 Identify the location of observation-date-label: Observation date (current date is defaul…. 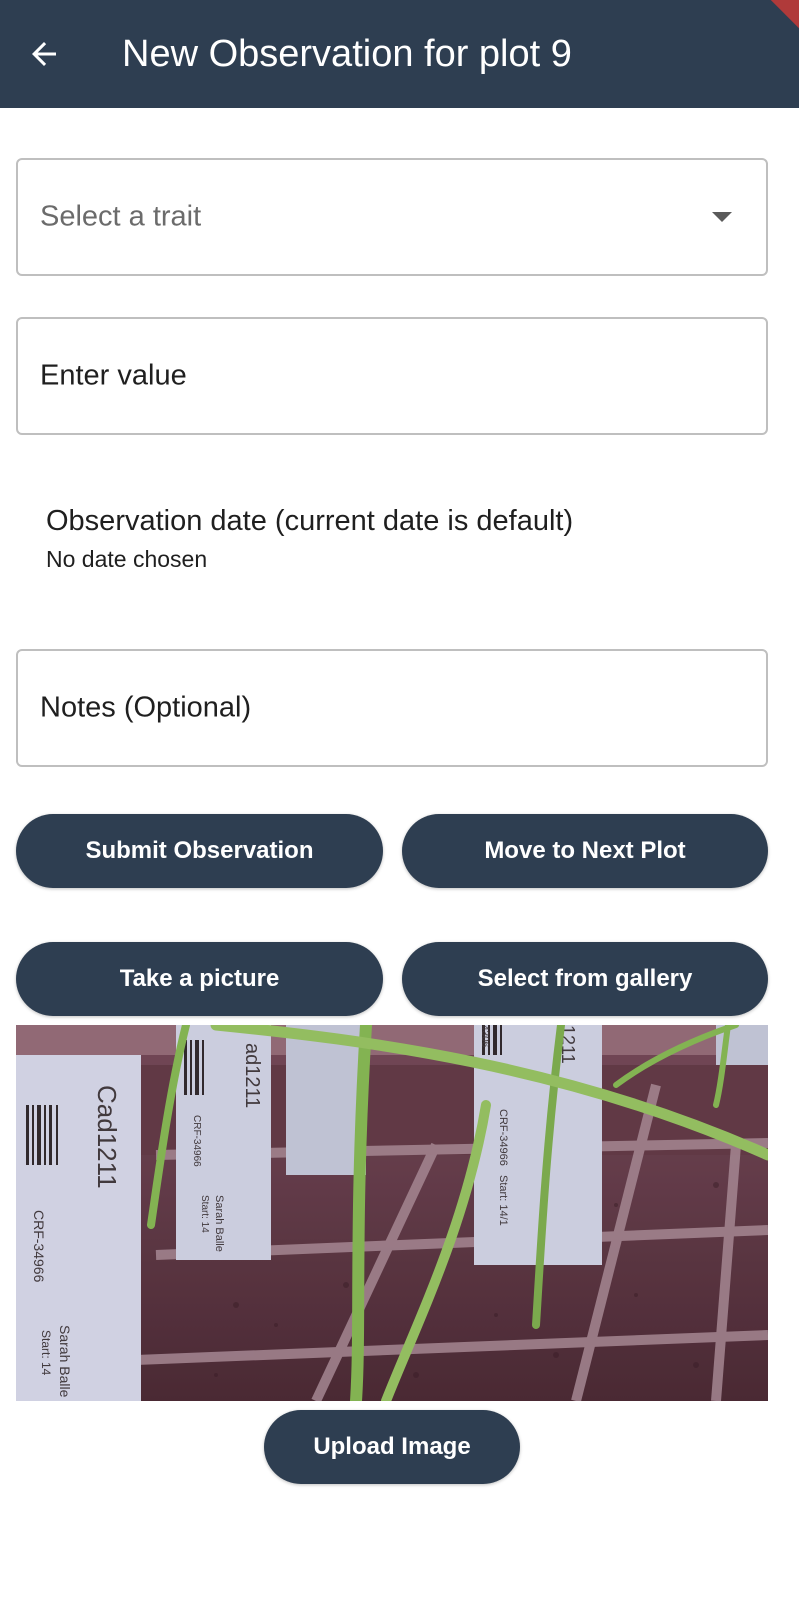
(310, 521).